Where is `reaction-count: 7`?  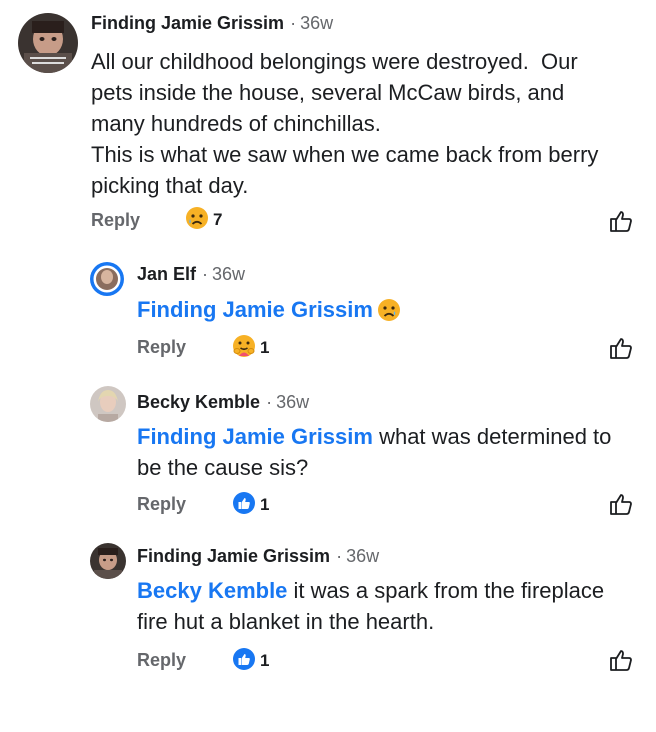
reaction-count: 7 is located at coordinates (218, 219).